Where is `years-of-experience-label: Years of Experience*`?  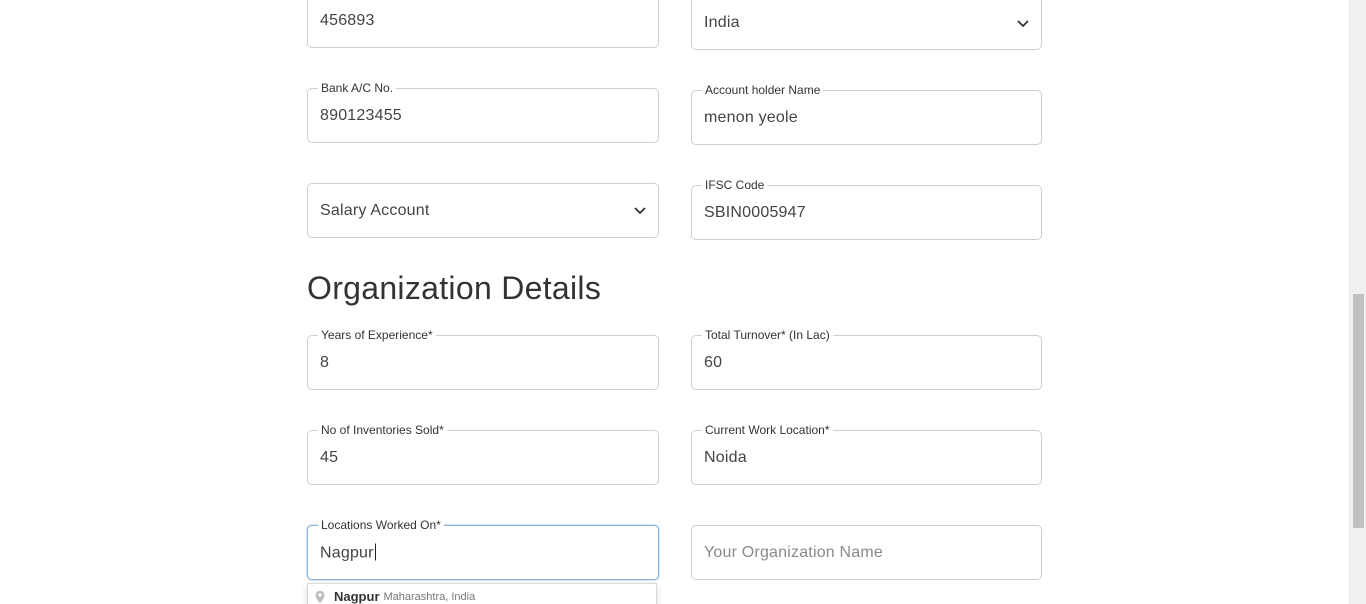 years-of-experience-label: Years of Experience* is located at coordinates (377, 335).